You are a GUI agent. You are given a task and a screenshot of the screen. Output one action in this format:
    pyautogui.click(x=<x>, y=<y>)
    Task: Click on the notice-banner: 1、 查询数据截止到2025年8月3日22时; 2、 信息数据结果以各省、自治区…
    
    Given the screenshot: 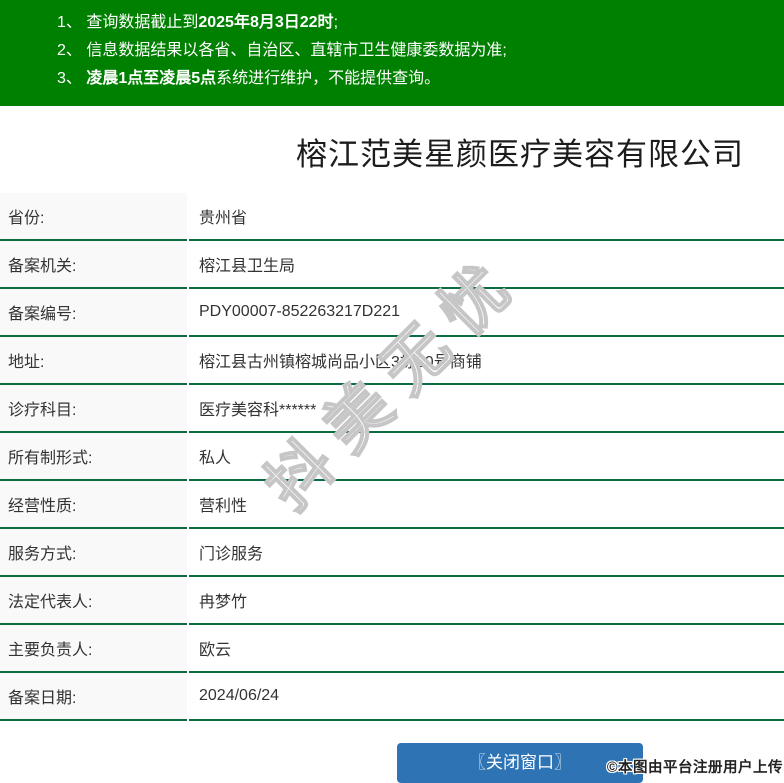 What is the action you would take?
    pyautogui.click(x=392, y=53)
    